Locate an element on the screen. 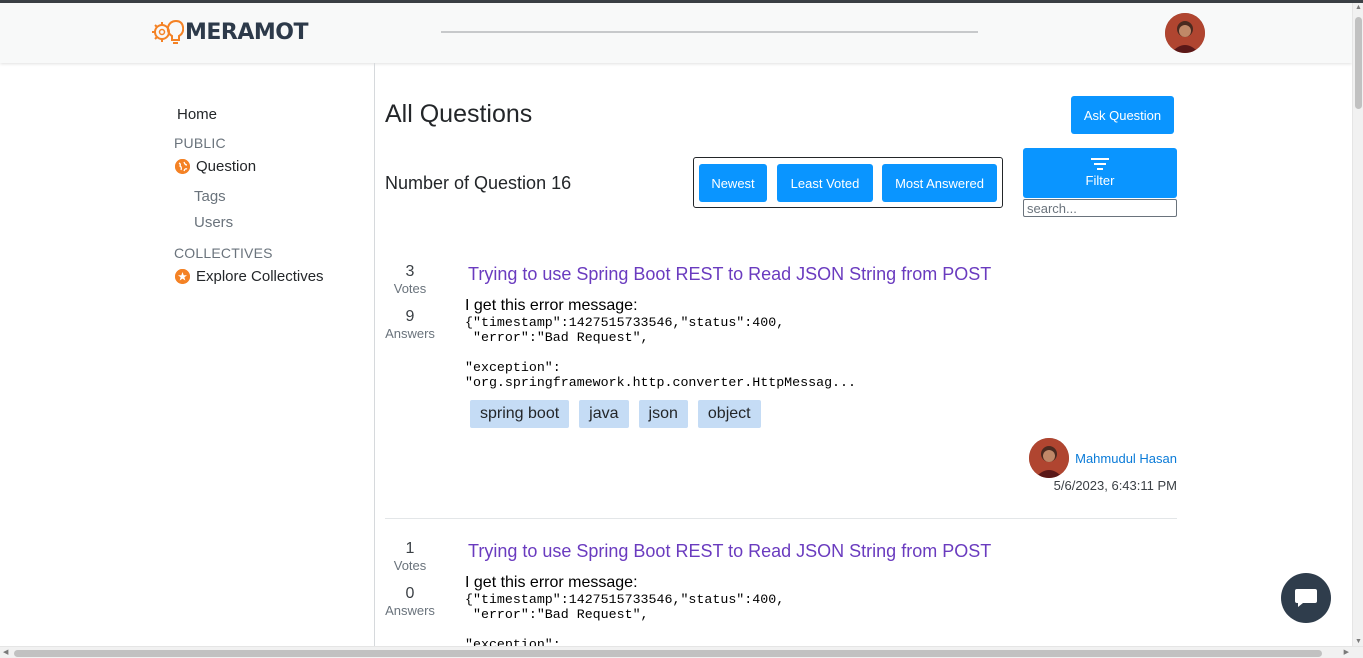 The height and width of the screenshot is (658, 1363). tag-object: object is located at coordinates (729, 414).